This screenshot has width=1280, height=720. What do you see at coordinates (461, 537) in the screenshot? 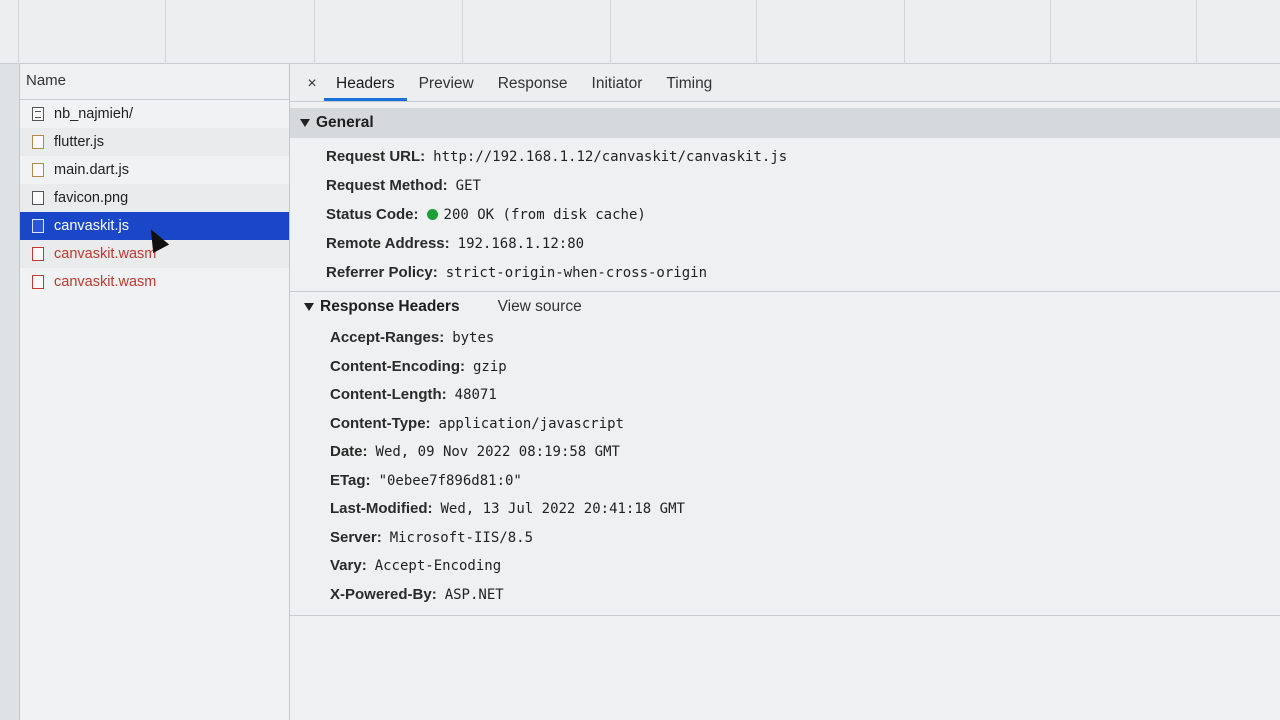
I see `field-value: Microsoft-IIS/8.5` at bounding box center [461, 537].